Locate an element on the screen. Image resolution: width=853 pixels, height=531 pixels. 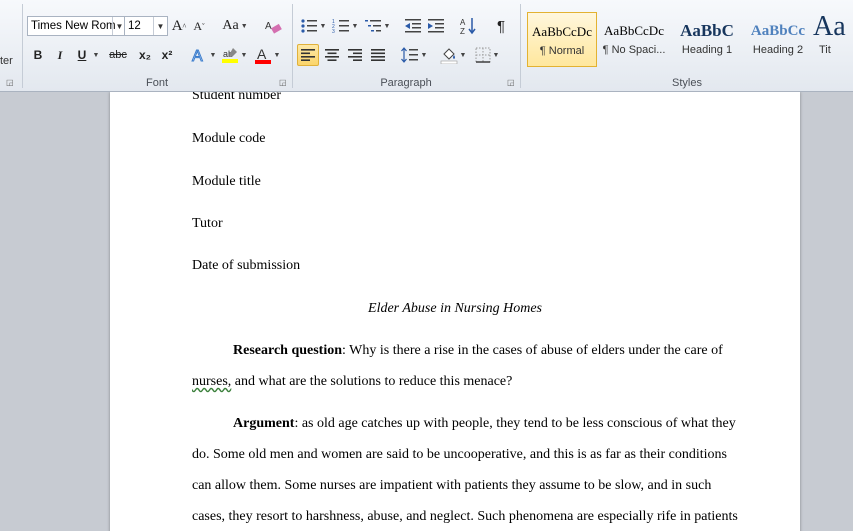
sort-button: AZ is located at coordinates (469, 26).